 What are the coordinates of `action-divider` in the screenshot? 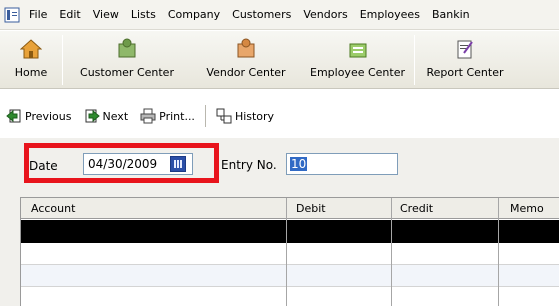 It's located at (205, 116).